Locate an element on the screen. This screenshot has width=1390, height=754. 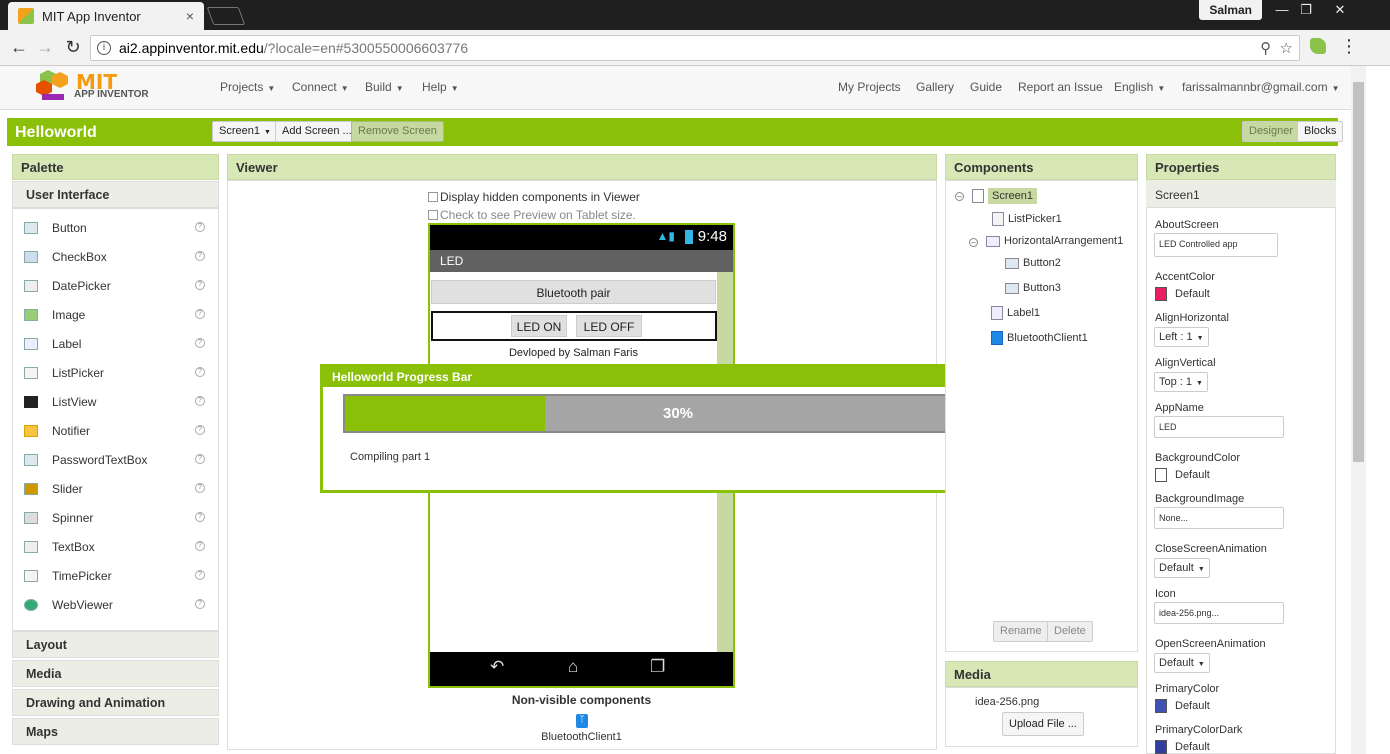
horizontal-arrangement: LED ON LED OFF is located at coordinates (574, 326).